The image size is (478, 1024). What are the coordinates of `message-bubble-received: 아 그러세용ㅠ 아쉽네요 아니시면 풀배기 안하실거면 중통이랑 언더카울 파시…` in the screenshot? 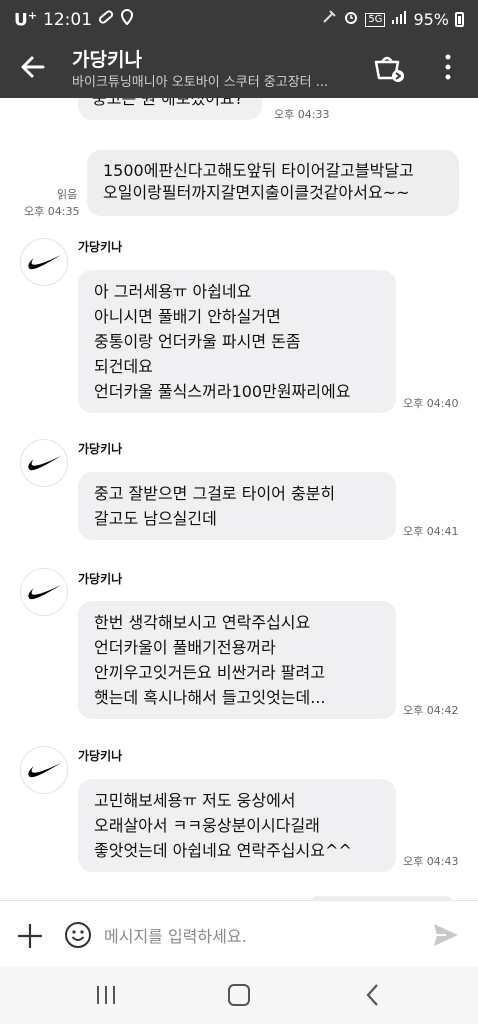 It's located at (237, 341).